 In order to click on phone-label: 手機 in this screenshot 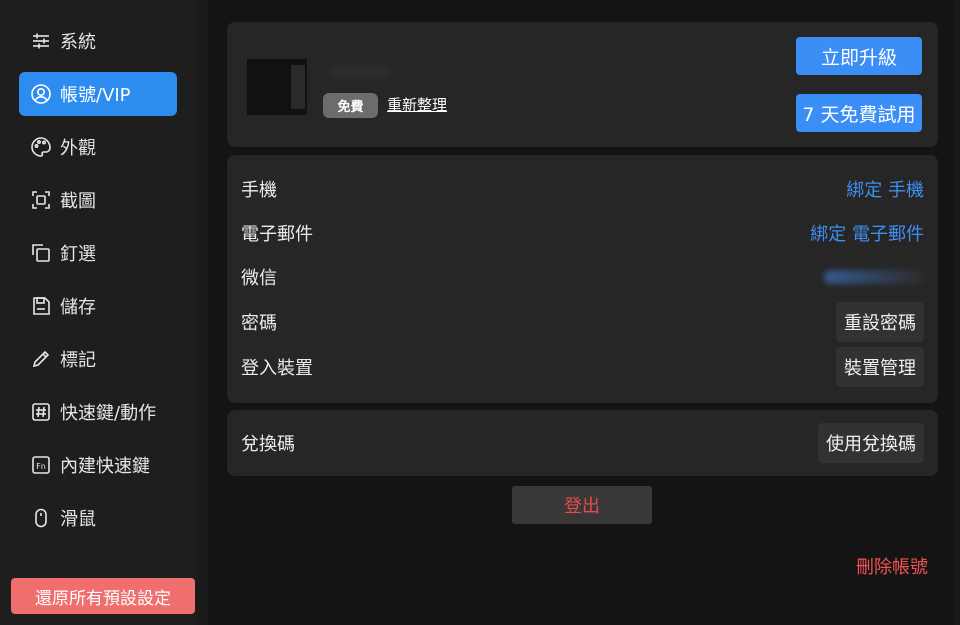, I will do `click(259, 190)`.